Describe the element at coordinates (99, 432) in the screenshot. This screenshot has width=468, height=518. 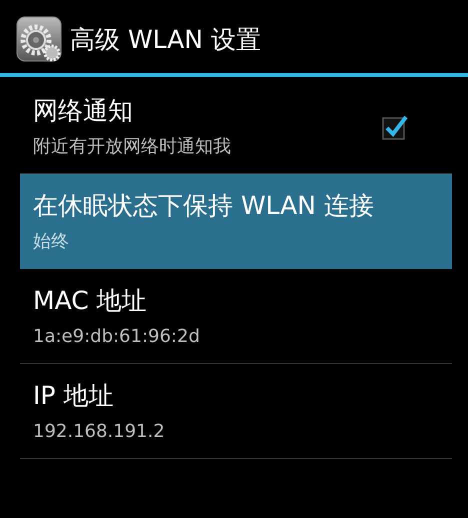
I see `preference-summary: 192.168.191.2` at that location.